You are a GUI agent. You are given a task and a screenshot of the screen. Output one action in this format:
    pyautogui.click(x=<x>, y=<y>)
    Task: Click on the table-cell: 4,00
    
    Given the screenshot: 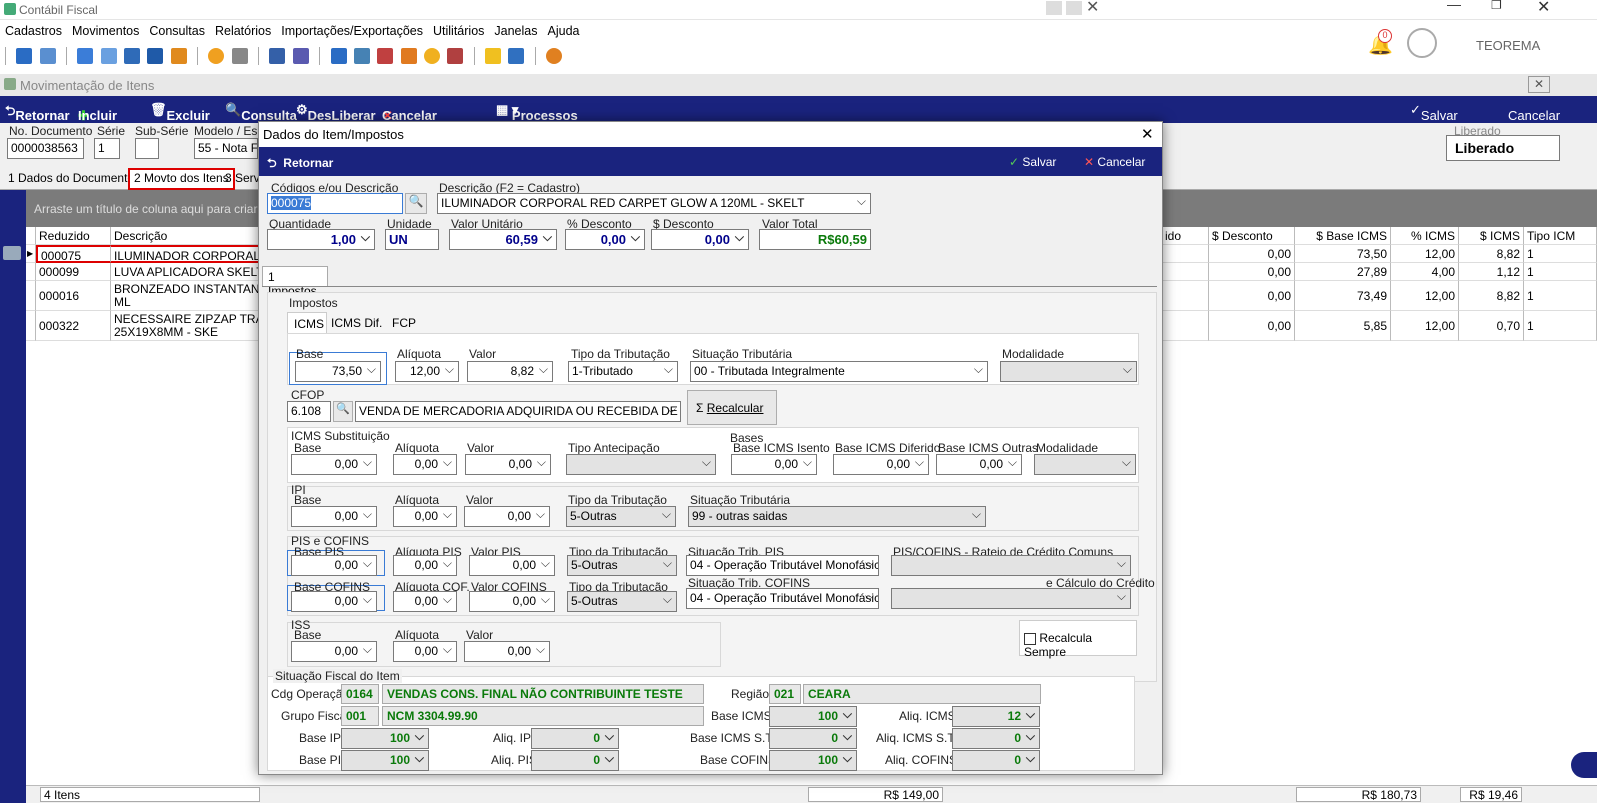 What is the action you would take?
    pyautogui.click(x=1425, y=272)
    